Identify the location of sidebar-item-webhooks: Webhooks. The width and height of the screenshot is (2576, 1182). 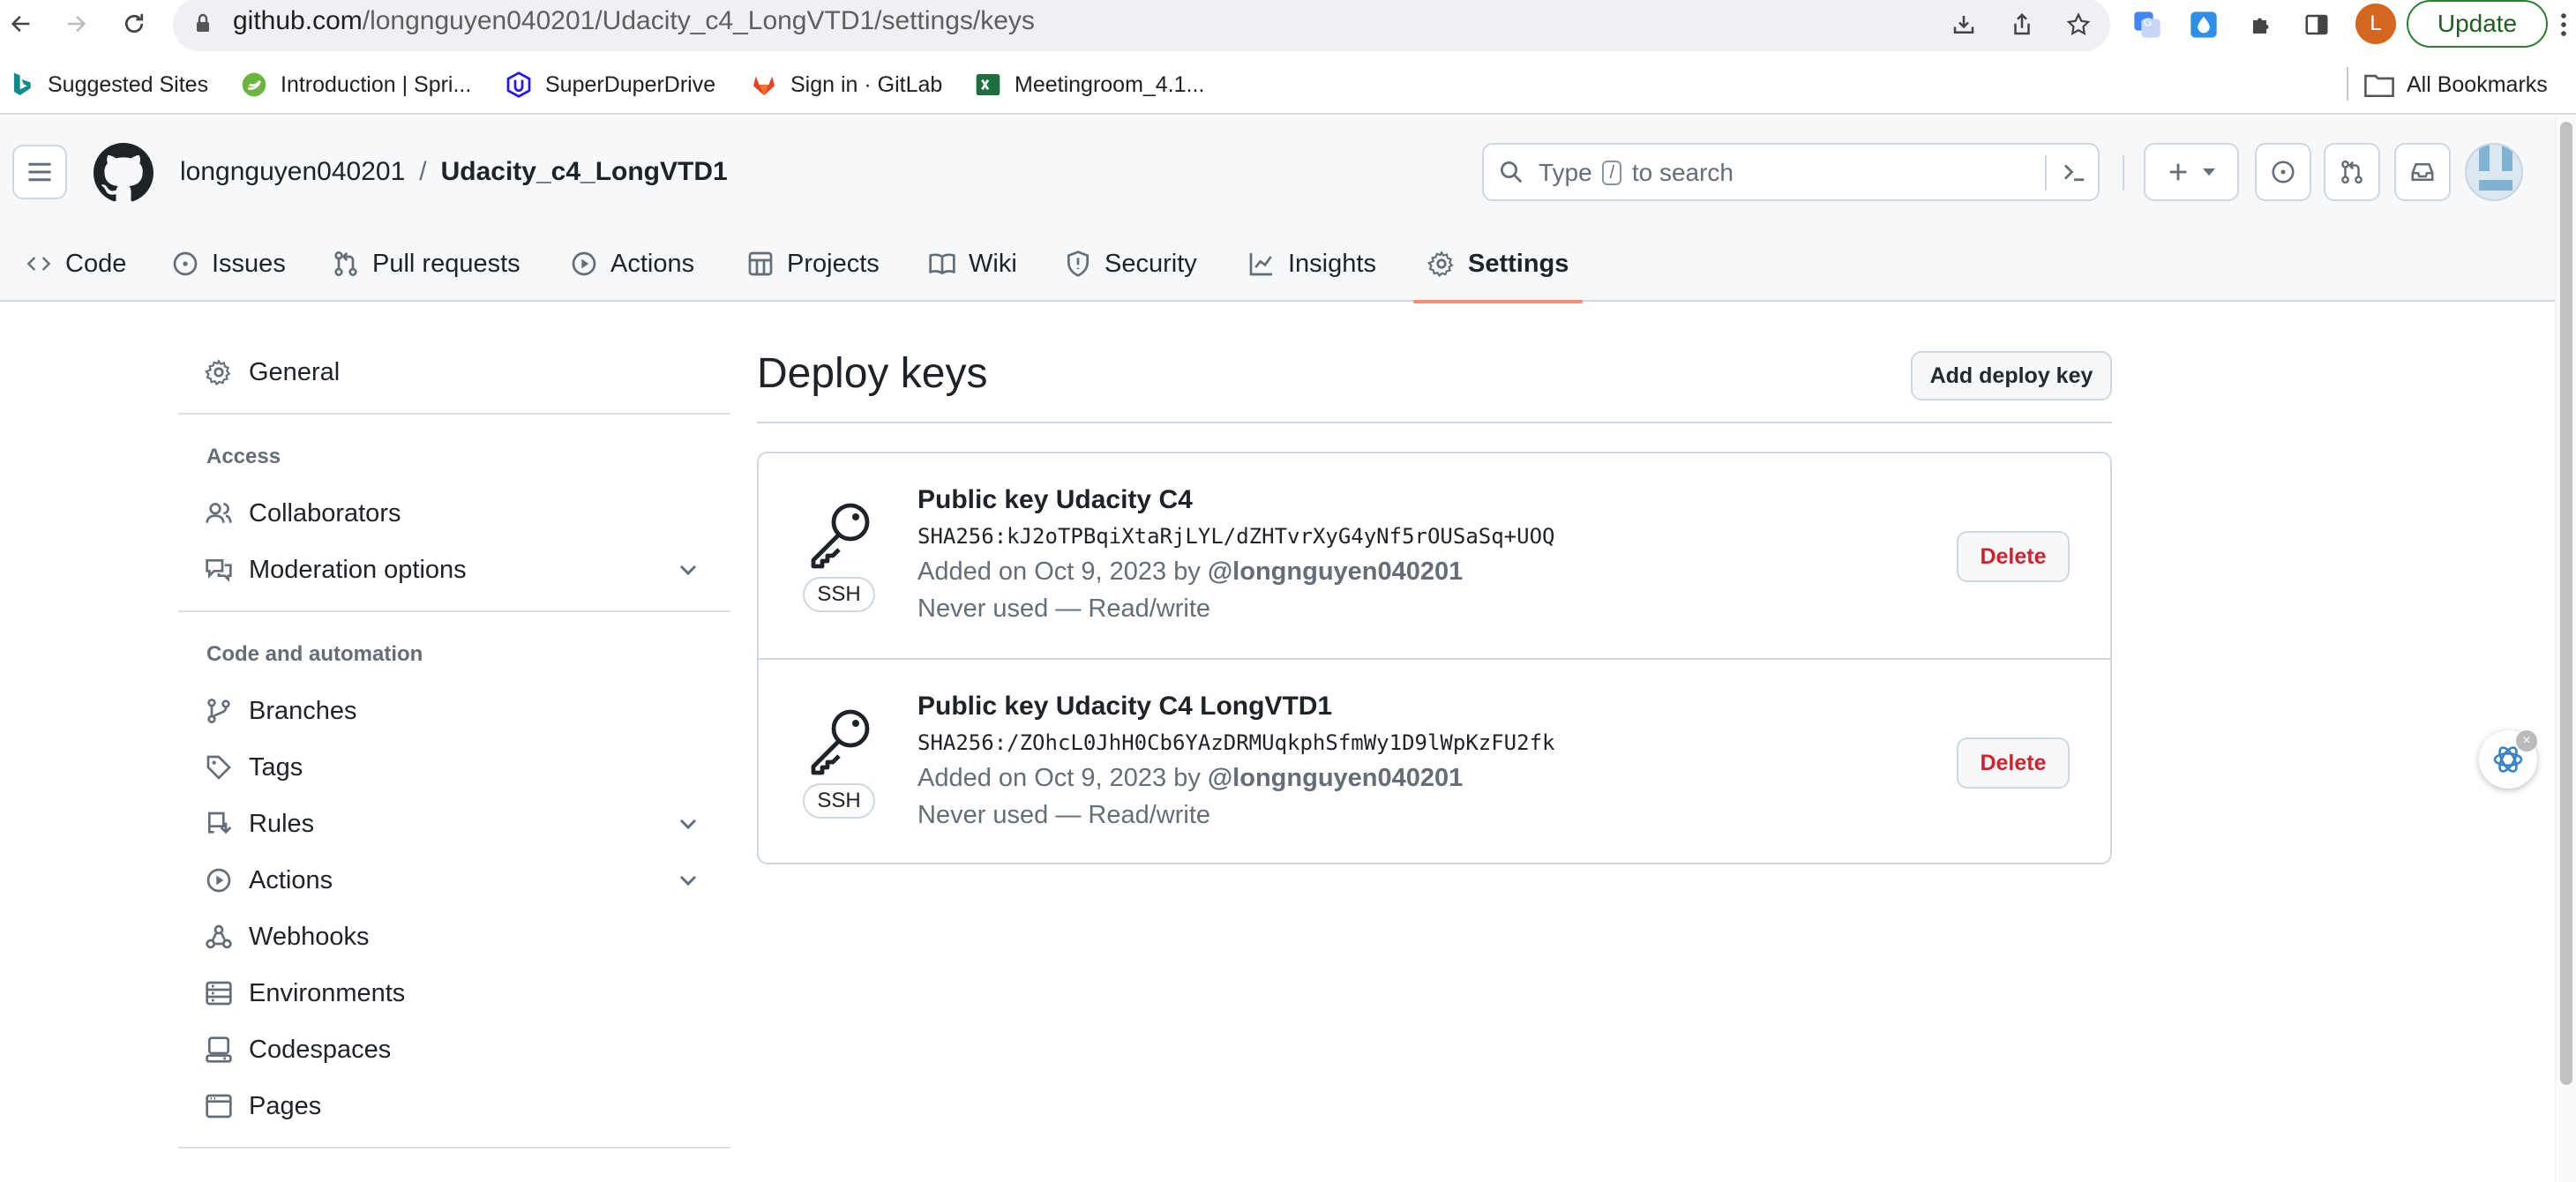
(288, 936).